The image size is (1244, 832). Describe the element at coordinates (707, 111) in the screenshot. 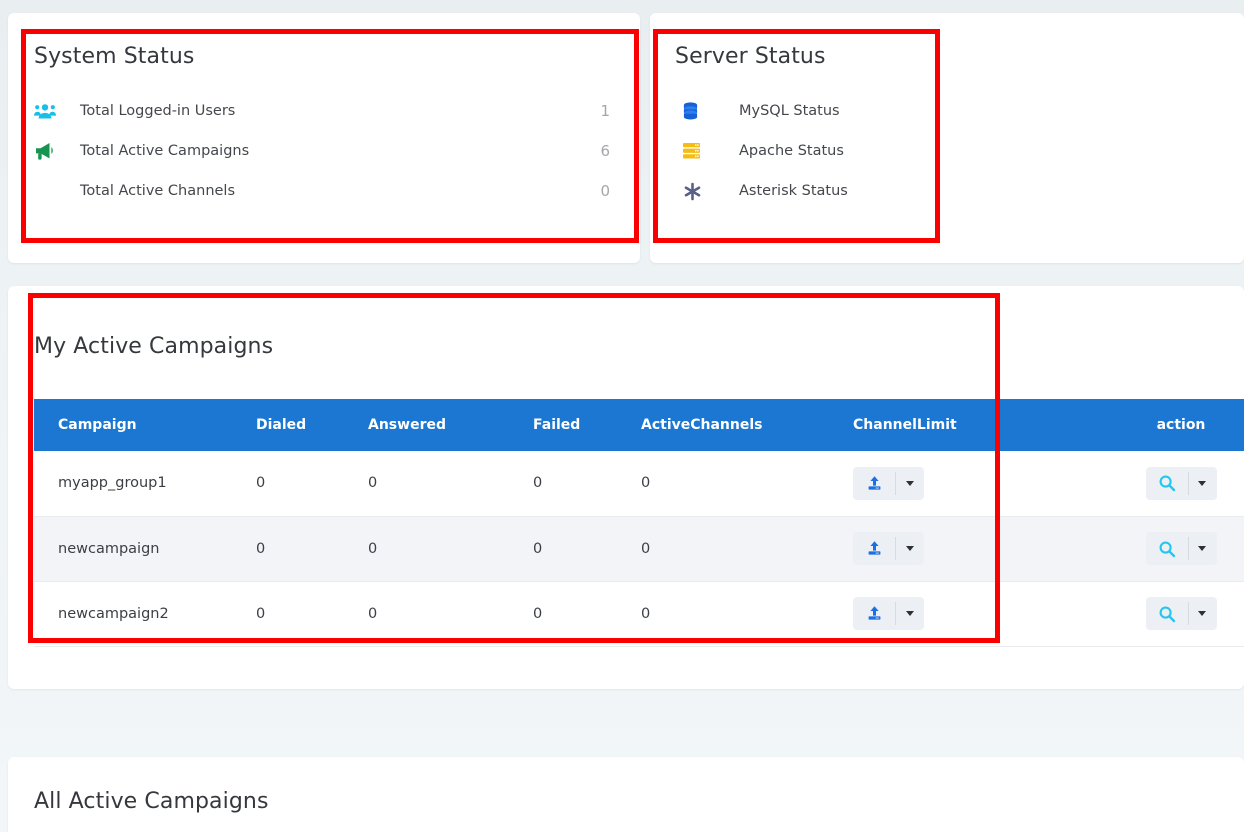

I see `database-icon` at that location.